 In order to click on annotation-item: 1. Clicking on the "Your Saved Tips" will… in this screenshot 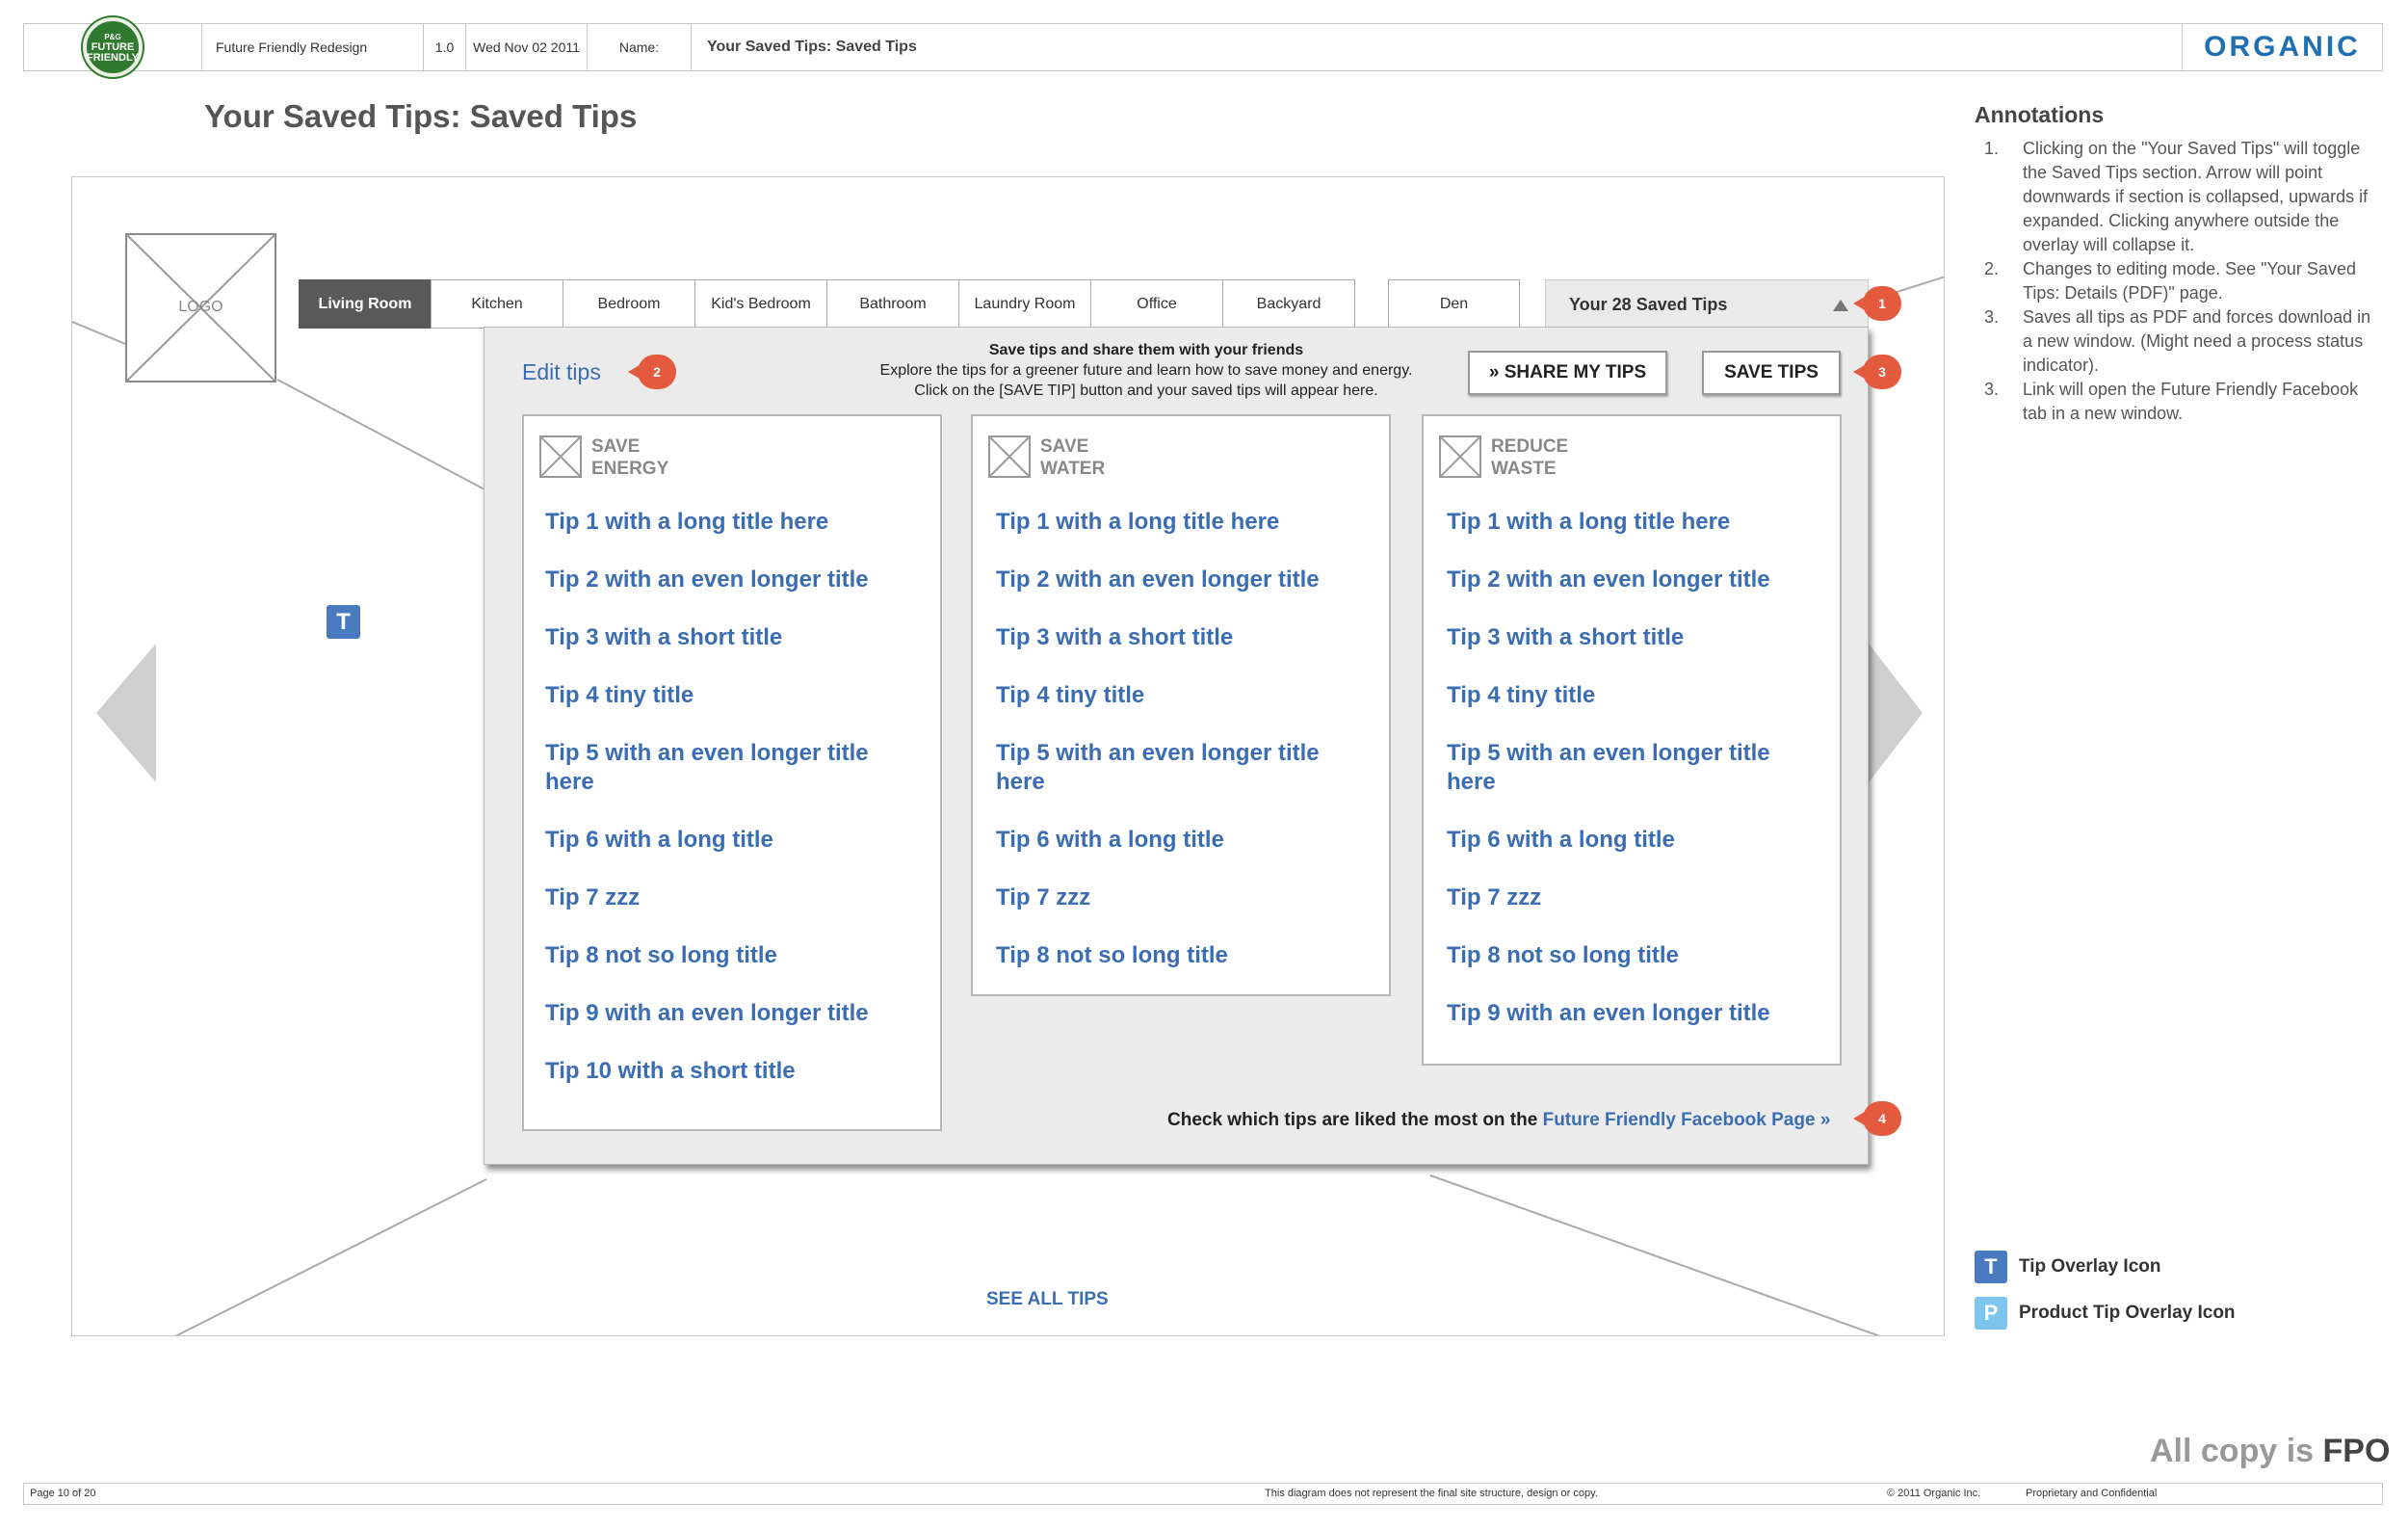, I will do `click(2181, 197)`.